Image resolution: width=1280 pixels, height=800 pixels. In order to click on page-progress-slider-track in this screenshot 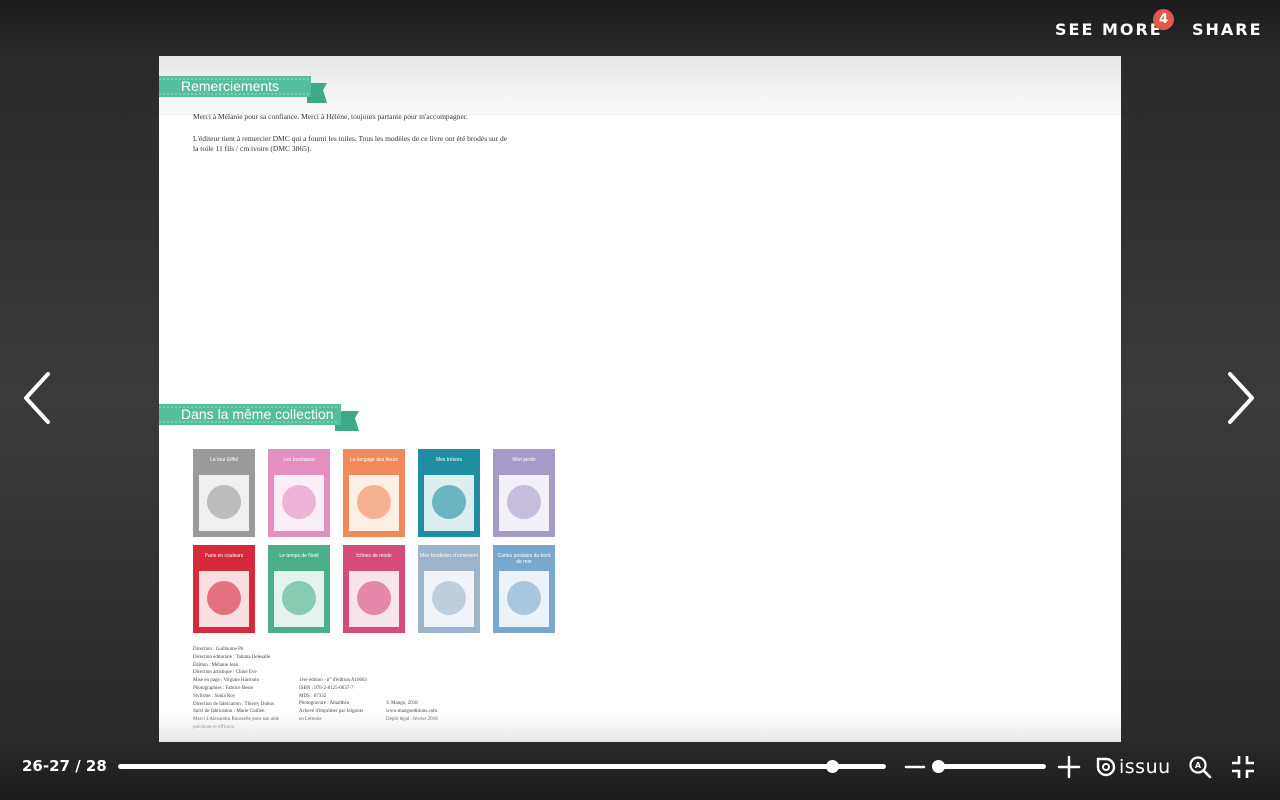, I will do `click(502, 766)`.